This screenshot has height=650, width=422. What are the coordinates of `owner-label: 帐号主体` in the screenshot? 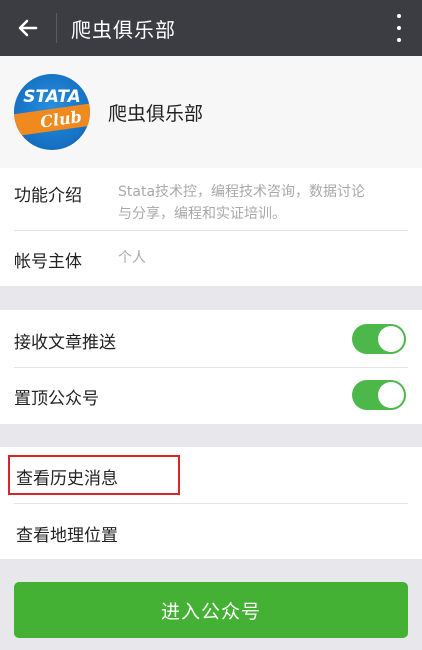 It's located at (48, 262).